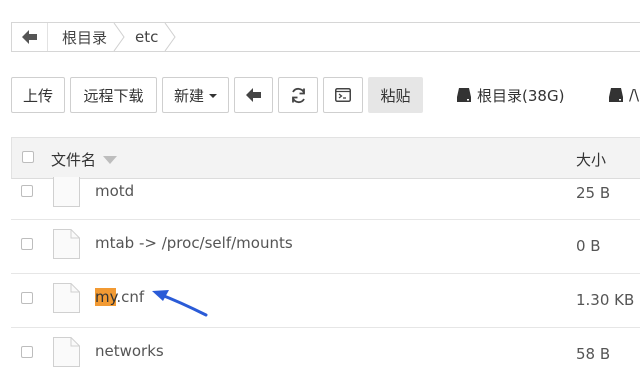 This screenshot has width=640, height=374. I want to click on toolbar: 上传 远程下载 新建 粘贴, so click(219, 95).